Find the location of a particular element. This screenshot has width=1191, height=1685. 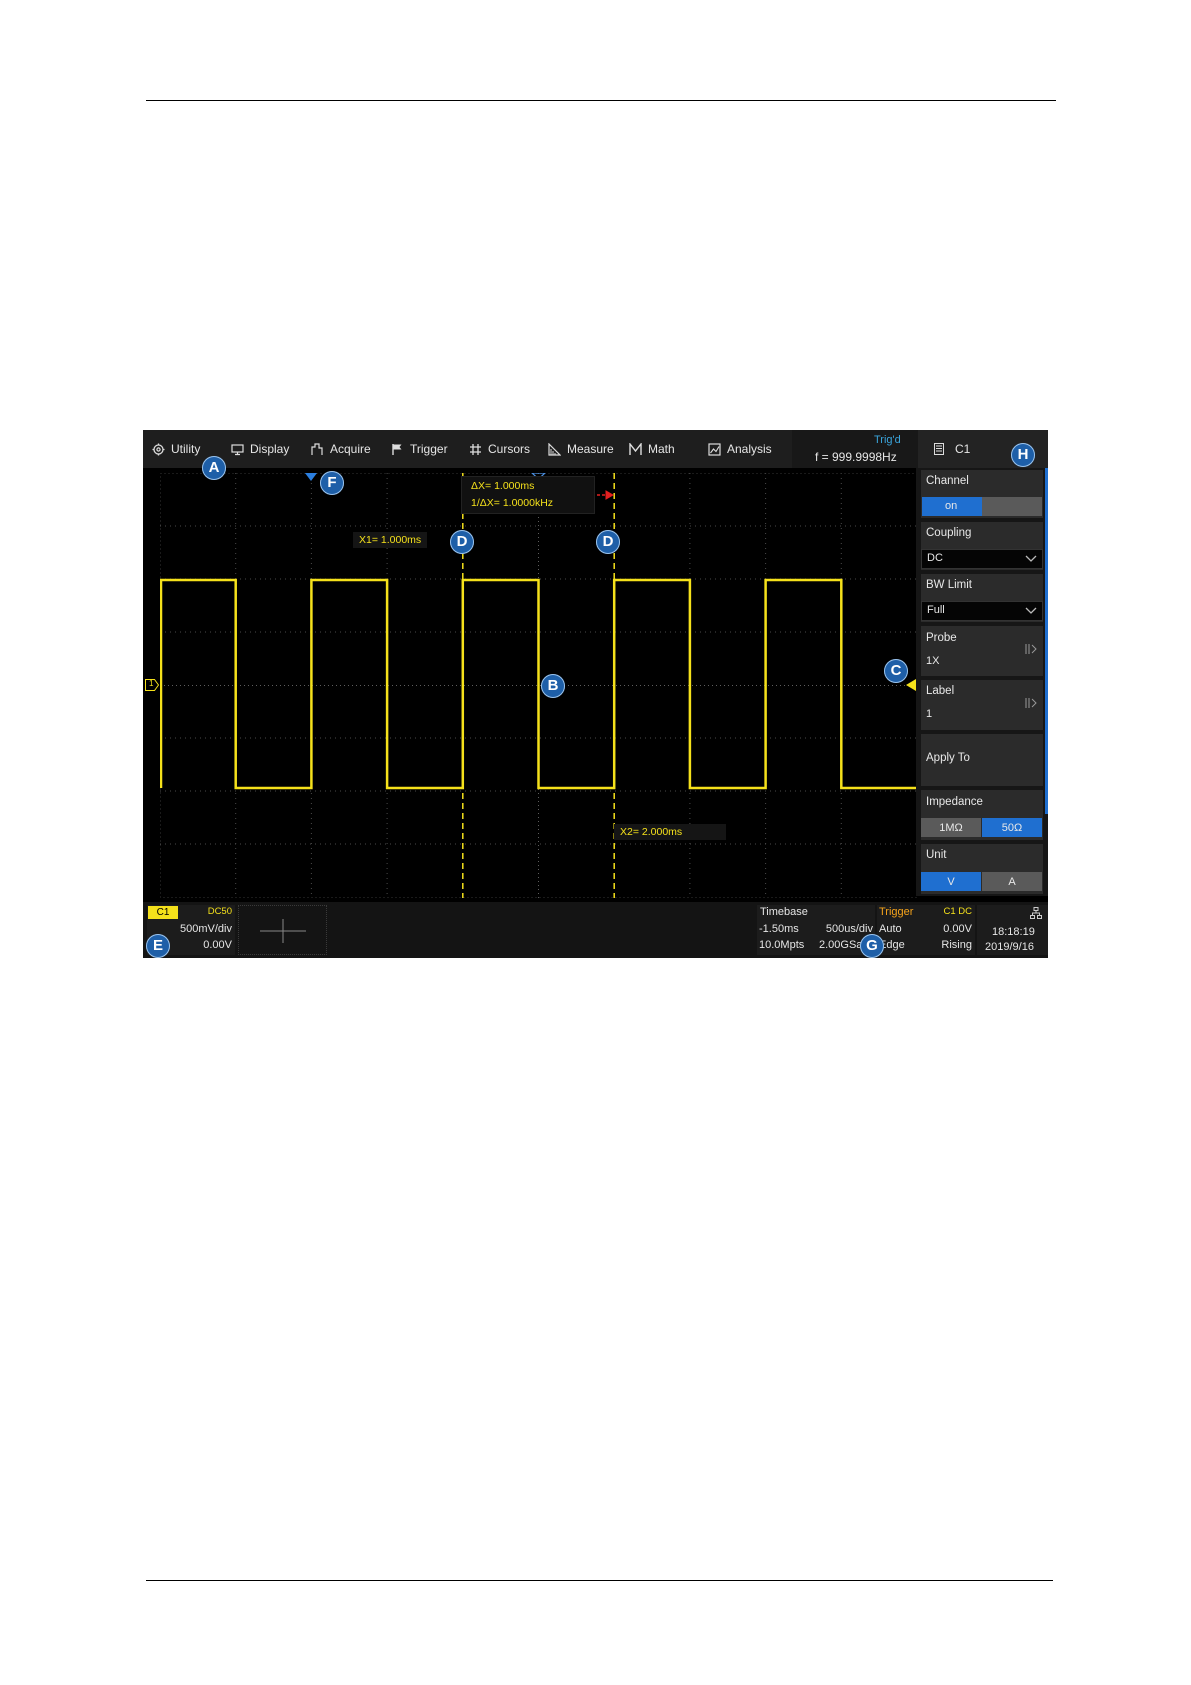

unit-option-v: V is located at coordinates (951, 881).